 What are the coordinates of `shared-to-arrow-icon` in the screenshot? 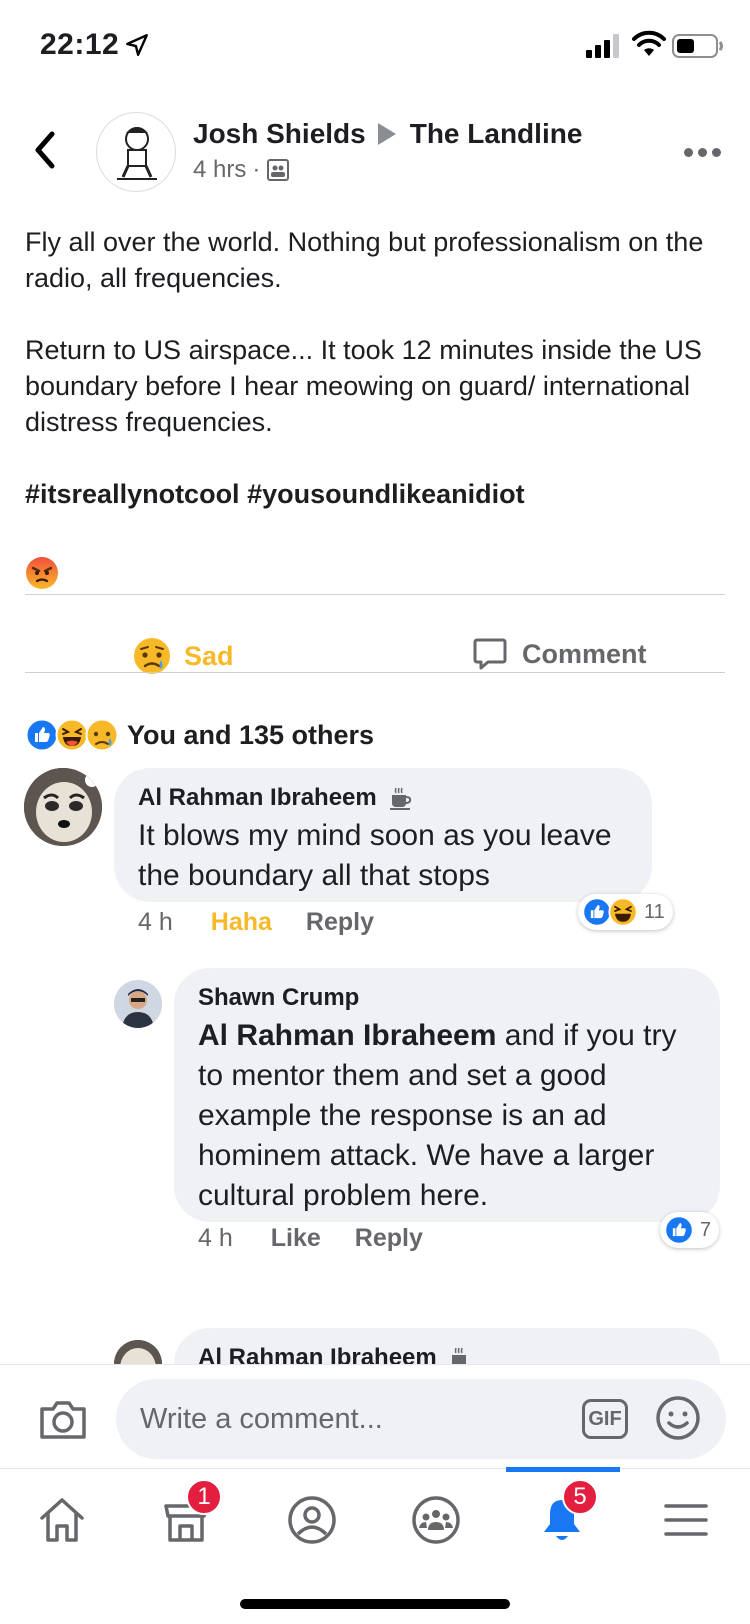 It's located at (386, 134).